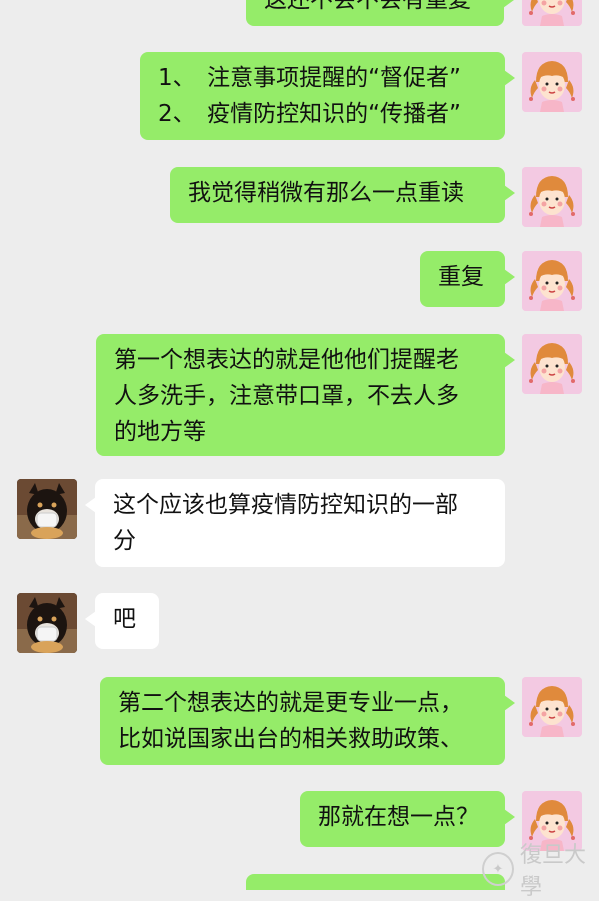 The image size is (599, 901). What do you see at coordinates (461, 277) in the screenshot?
I see `message-text: 重复` at bounding box center [461, 277].